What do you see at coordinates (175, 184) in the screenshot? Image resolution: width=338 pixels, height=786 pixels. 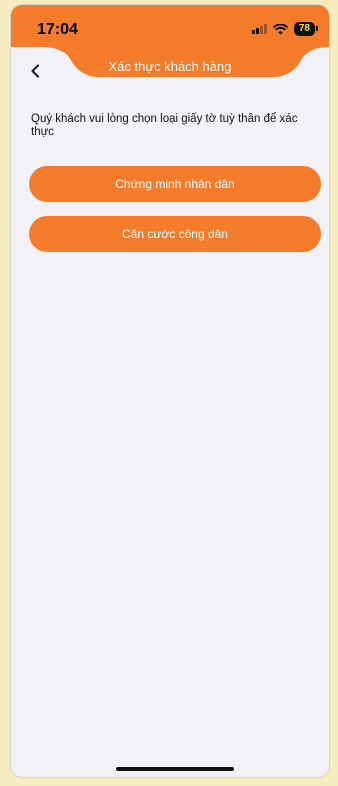 I see `id-card-button: Chứng minh nhân dân` at bounding box center [175, 184].